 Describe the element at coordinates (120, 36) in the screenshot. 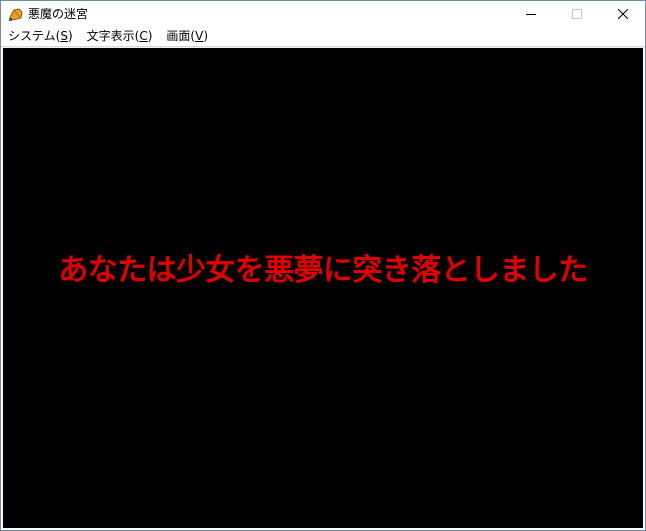

I see `menu-text-display: 文字表示(C)` at that location.